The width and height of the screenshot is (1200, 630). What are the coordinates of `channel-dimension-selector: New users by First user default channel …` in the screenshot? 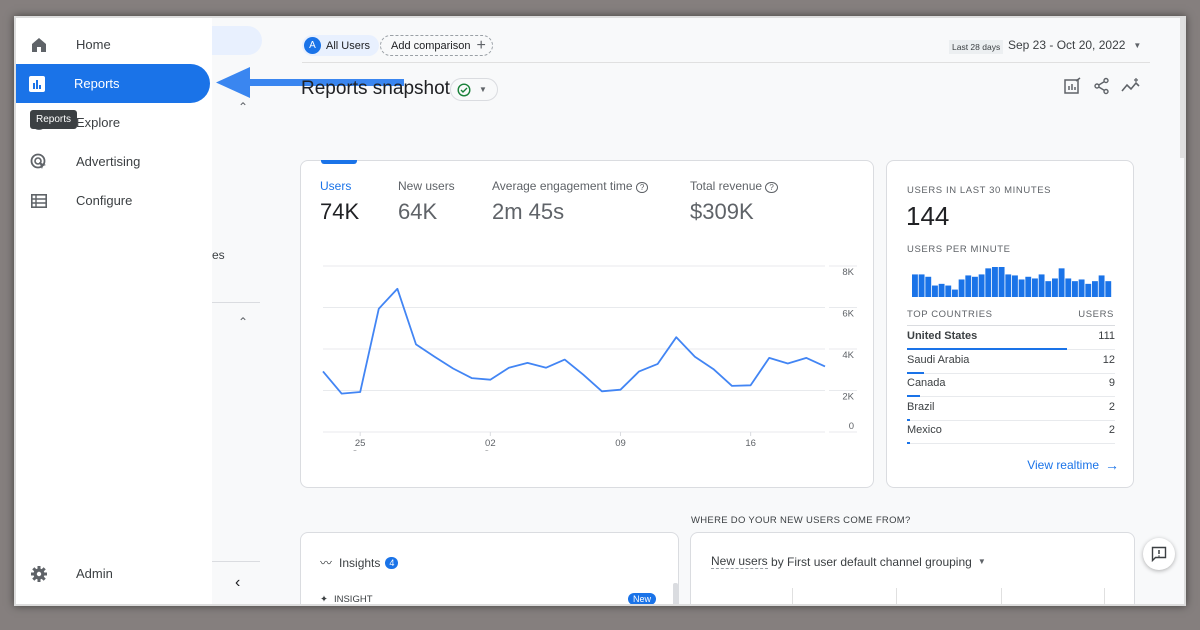 It's located at (848, 561).